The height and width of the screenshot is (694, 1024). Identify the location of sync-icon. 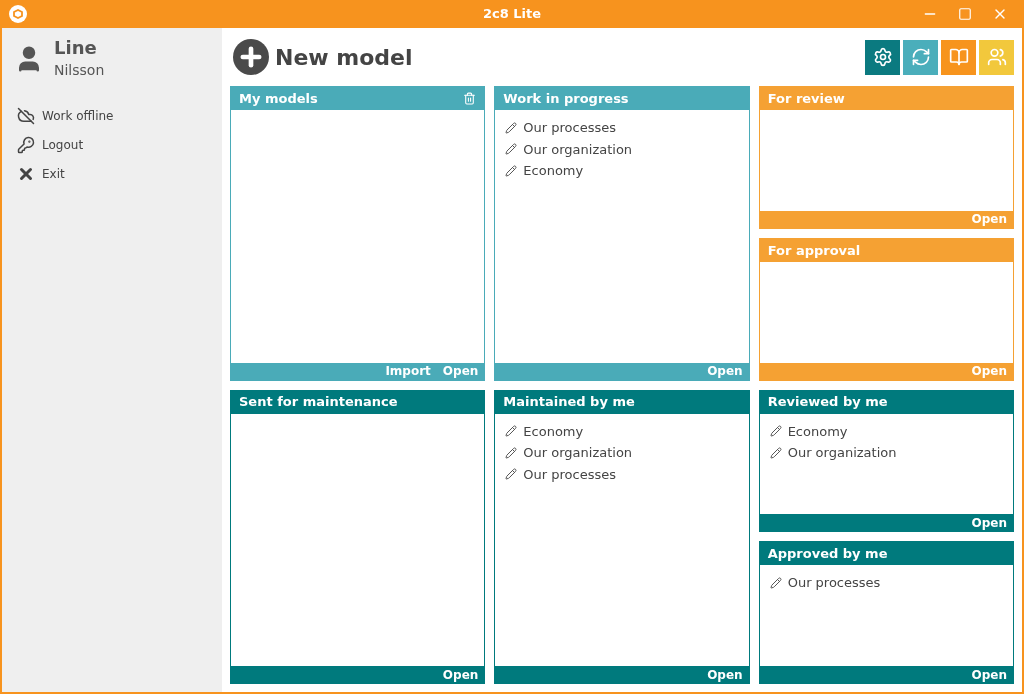
(920, 57).